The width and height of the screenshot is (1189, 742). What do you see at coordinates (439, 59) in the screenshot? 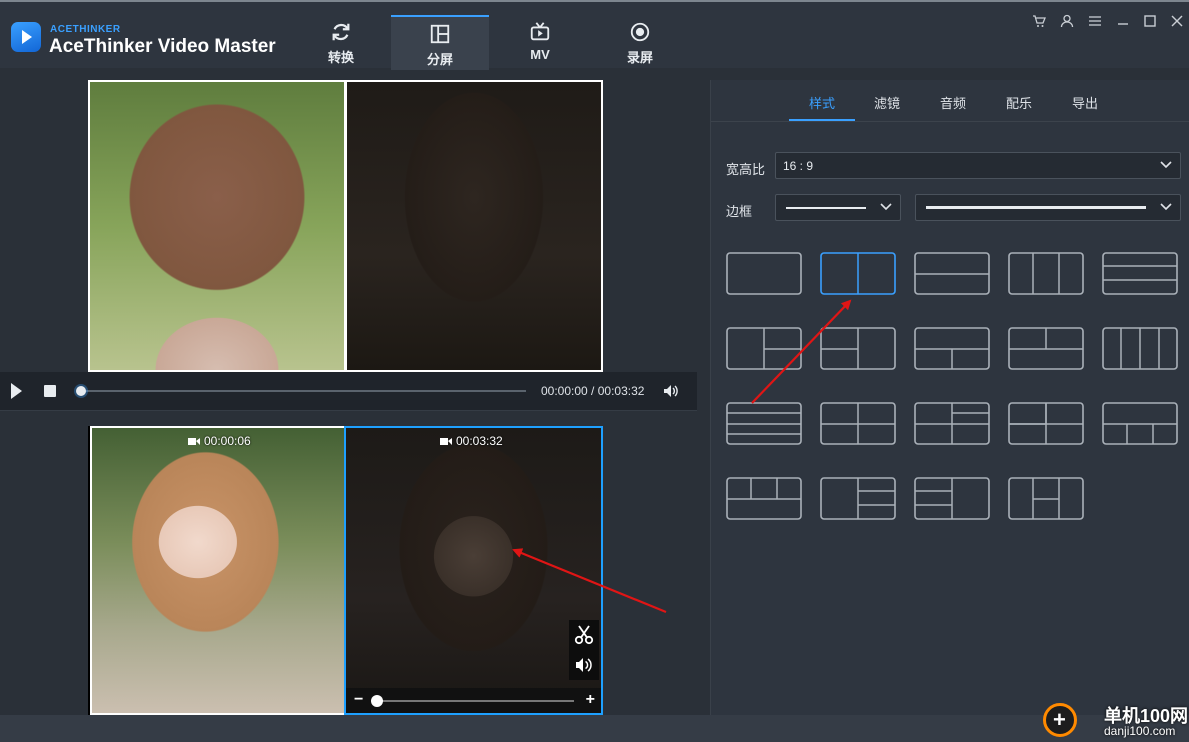
I see `tab-label: 分屏` at bounding box center [439, 59].